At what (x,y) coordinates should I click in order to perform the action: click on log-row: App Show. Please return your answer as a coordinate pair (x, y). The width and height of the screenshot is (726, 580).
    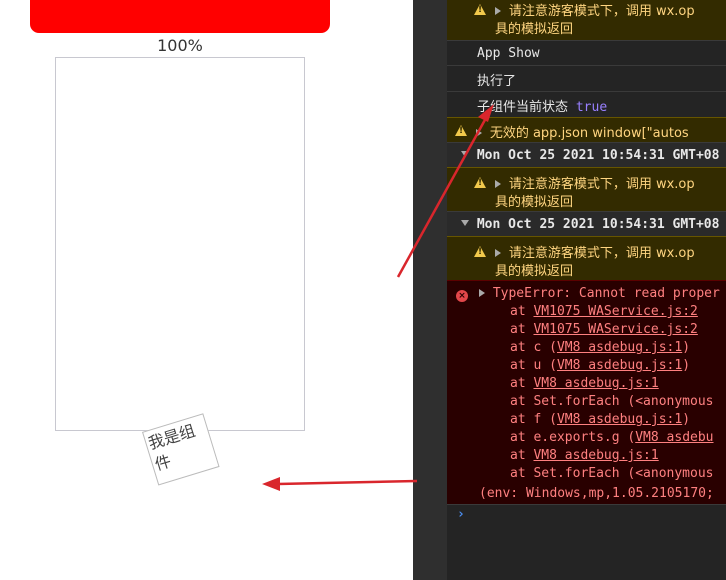
    Looking at the image, I should click on (586, 52).